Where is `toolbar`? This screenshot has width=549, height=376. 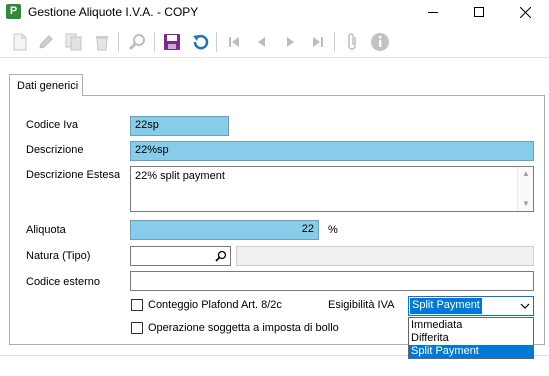
toolbar is located at coordinates (274, 42).